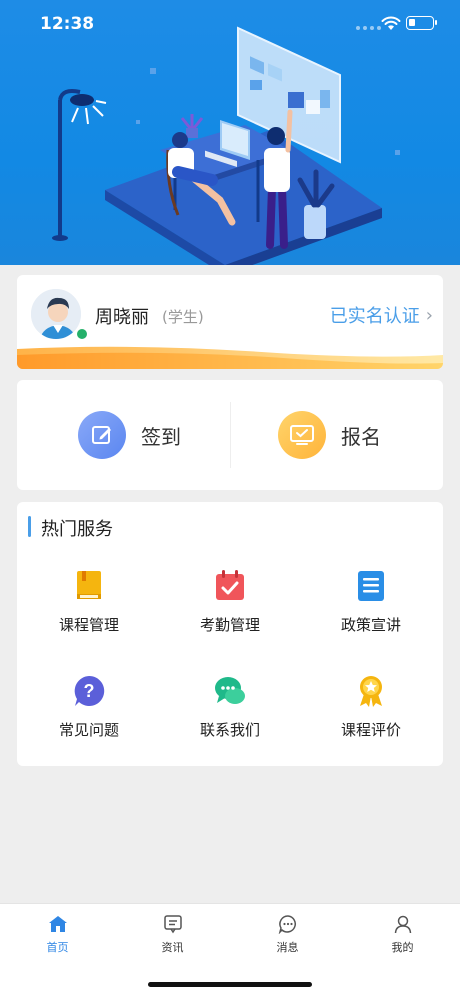 Image resolution: width=460 pixels, height=996 pixels. I want to click on user-name: 周晓丽, so click(122, 317).